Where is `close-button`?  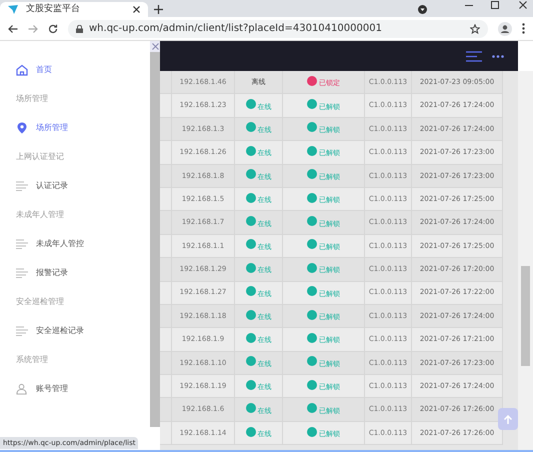 close-button is located at coordinates (155, 46).